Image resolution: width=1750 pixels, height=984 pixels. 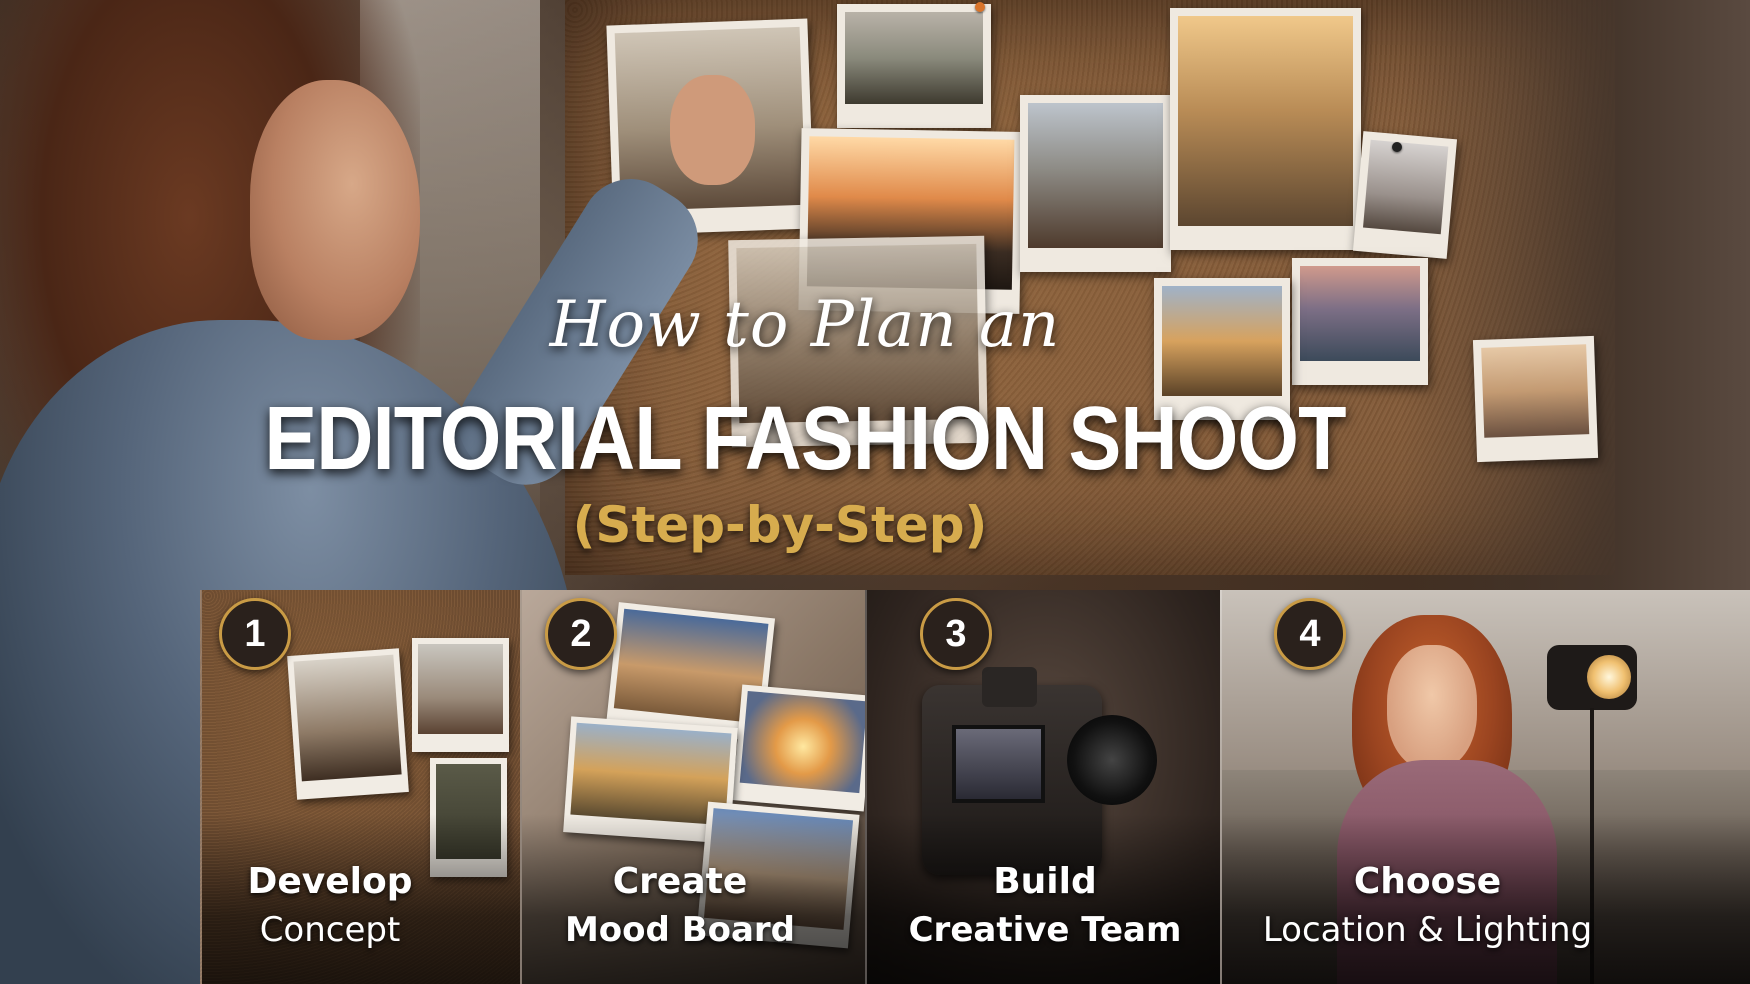 What do you see at coordinates (1310, 634) in the screenshot?
I see `step-number-badge-4: 4` at bounding box center [1310, 634].